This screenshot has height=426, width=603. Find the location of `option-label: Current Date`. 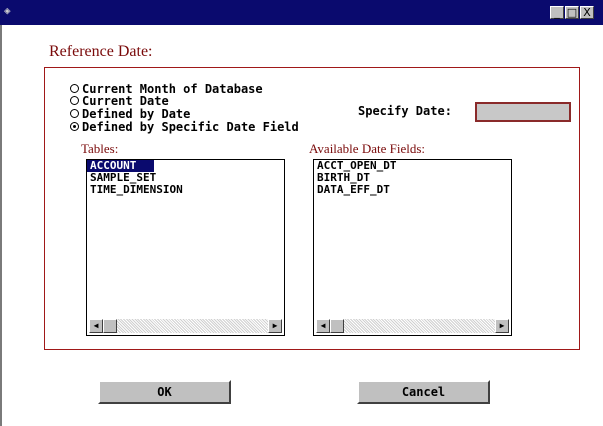

option-label: Current Date is located at coordinates (125, 100).